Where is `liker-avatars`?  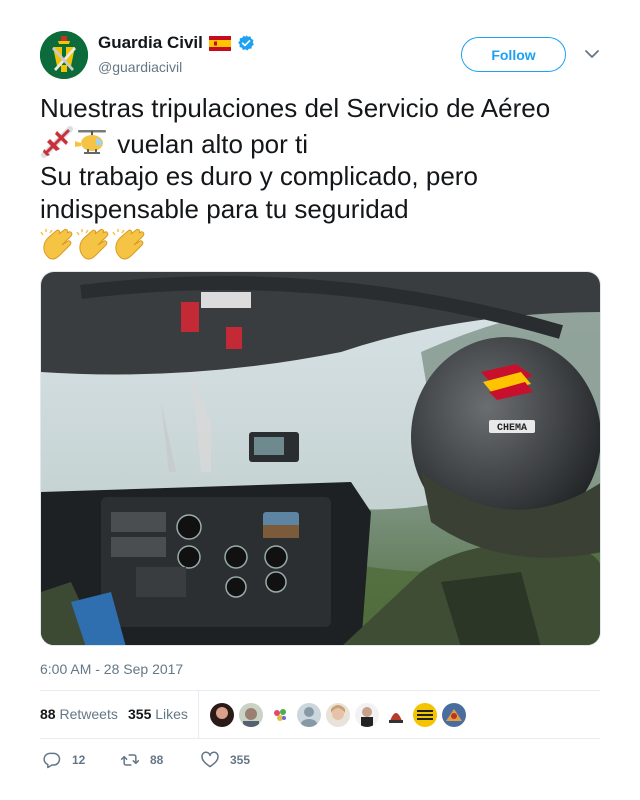 liker-avatars is located at coordinates (338, 715).